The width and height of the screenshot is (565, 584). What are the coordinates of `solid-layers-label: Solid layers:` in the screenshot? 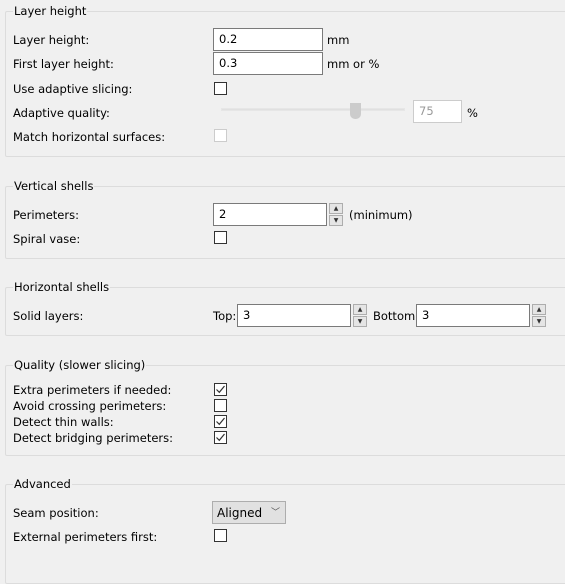 It's located at (48, 316).